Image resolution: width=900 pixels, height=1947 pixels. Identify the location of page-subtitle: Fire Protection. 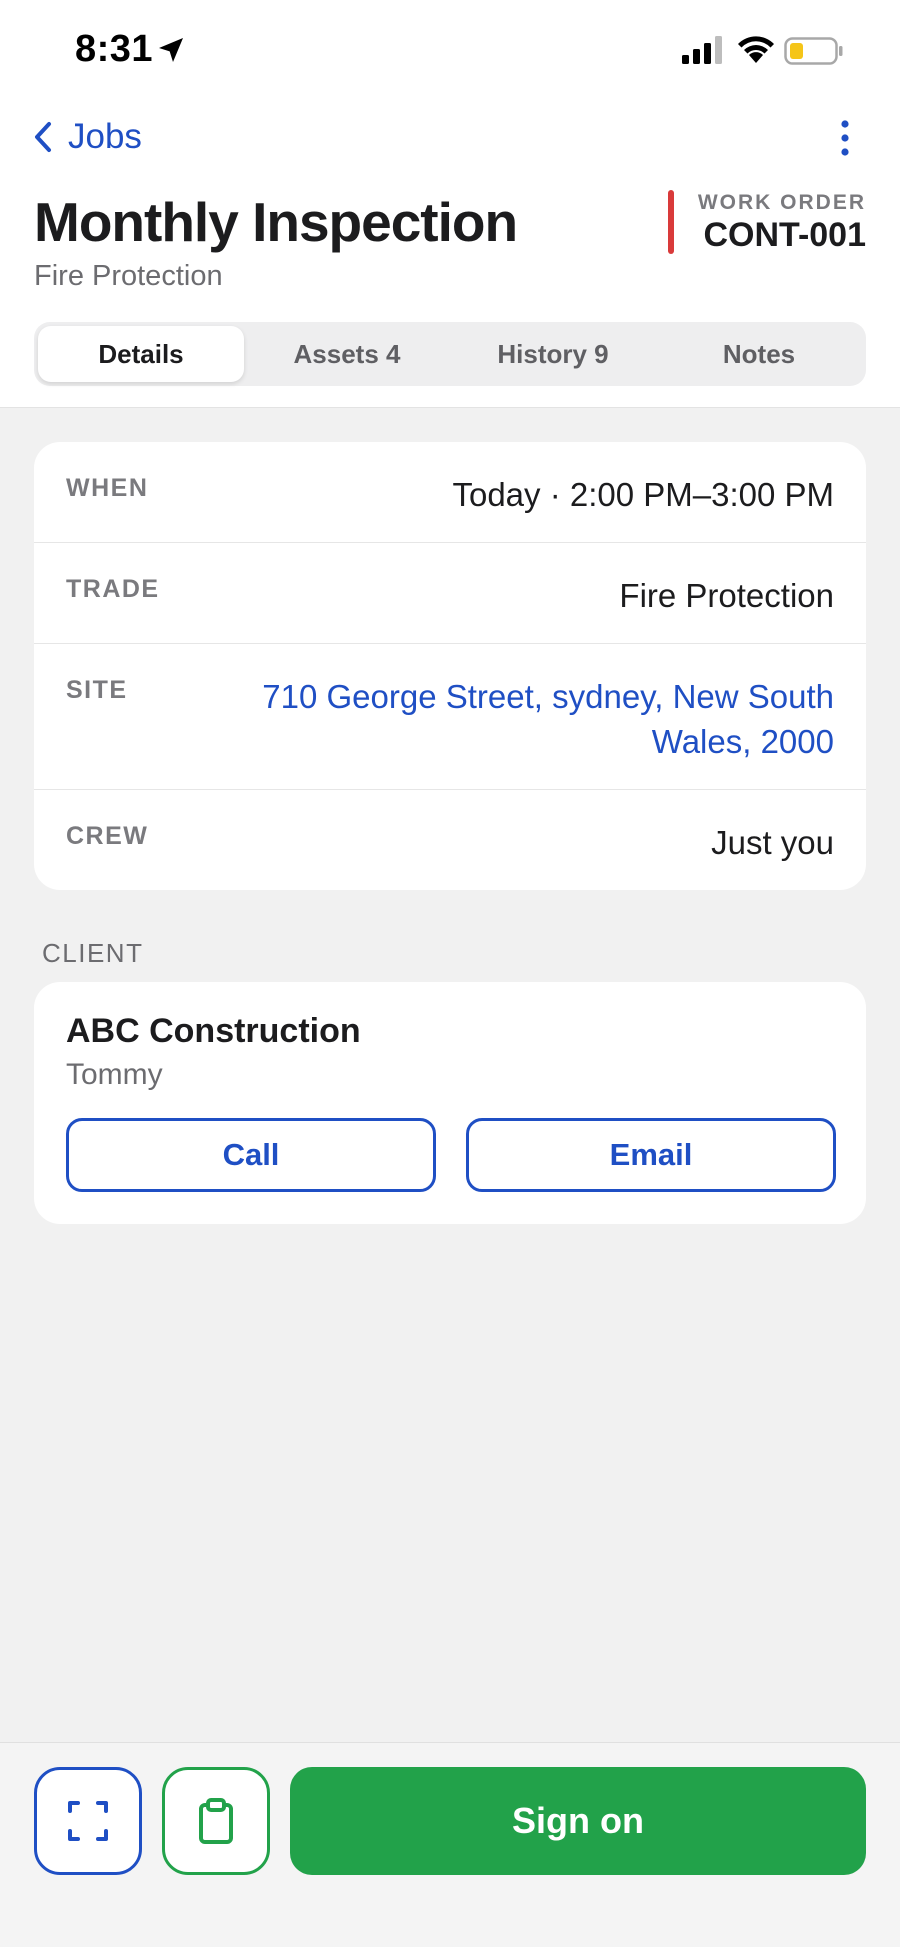
(128, 276).